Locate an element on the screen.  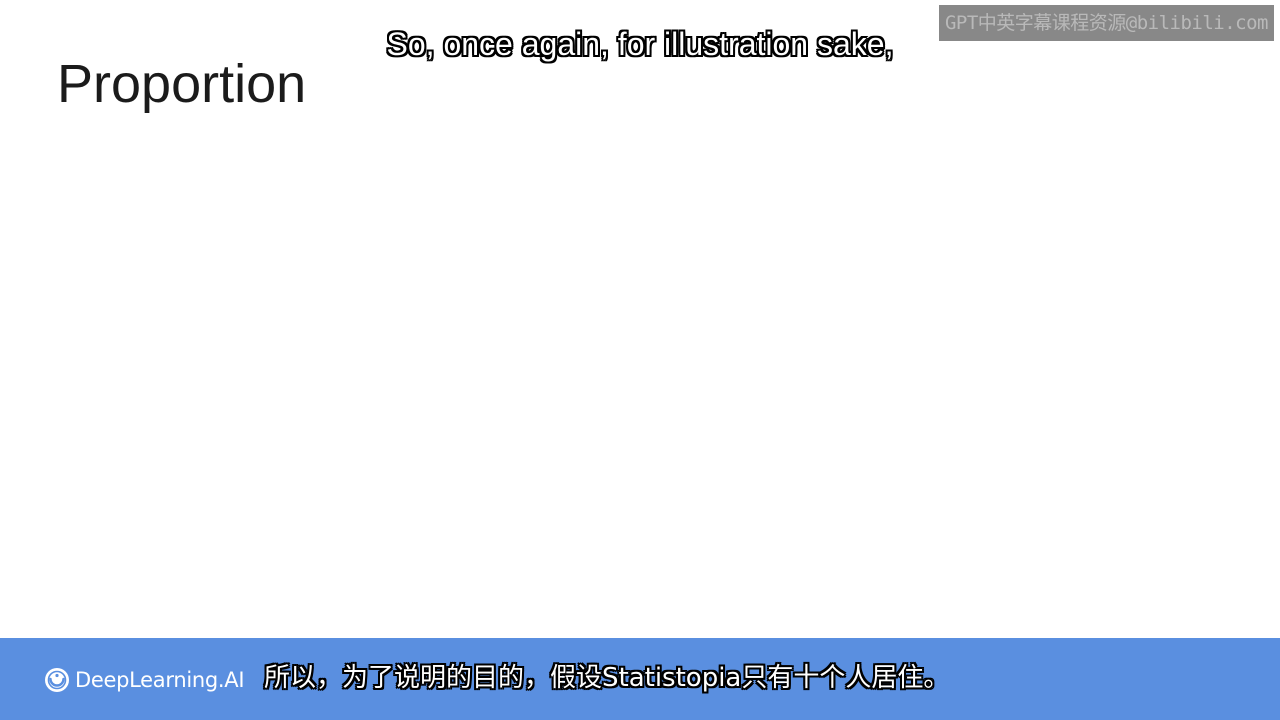
deeplearning-logo-icon is located at coordinates (57, 680).